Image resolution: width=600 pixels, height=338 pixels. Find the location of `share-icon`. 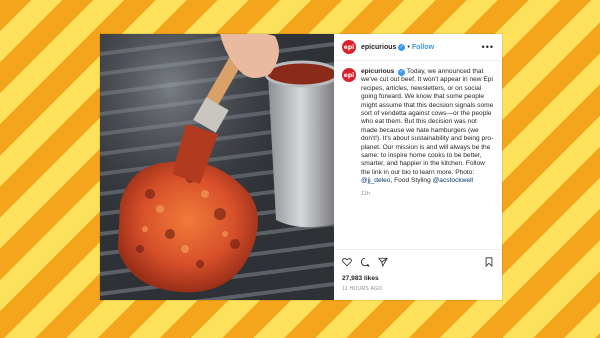

share-icon is located at coordinates (383, 262).